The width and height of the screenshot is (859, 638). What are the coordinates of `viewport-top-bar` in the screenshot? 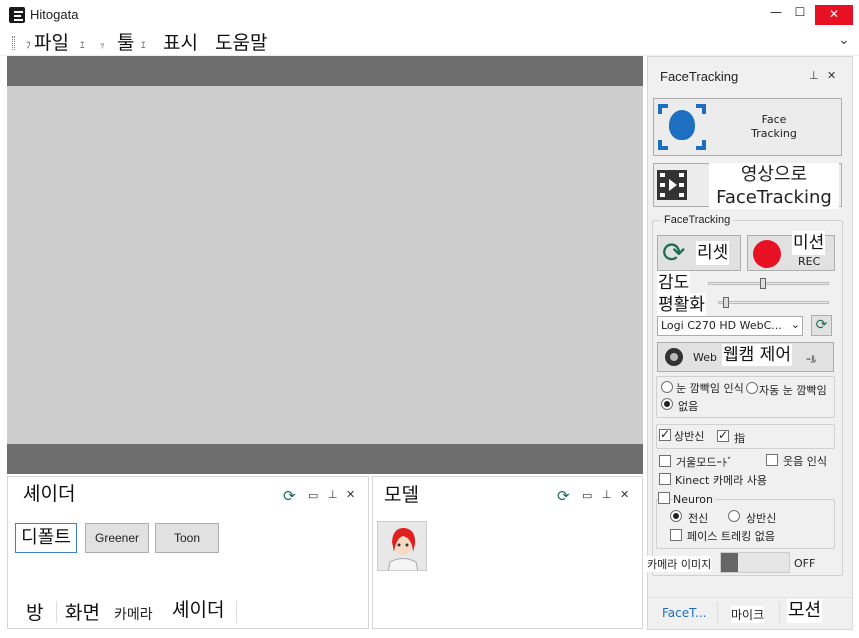 It's located at (325, 71).